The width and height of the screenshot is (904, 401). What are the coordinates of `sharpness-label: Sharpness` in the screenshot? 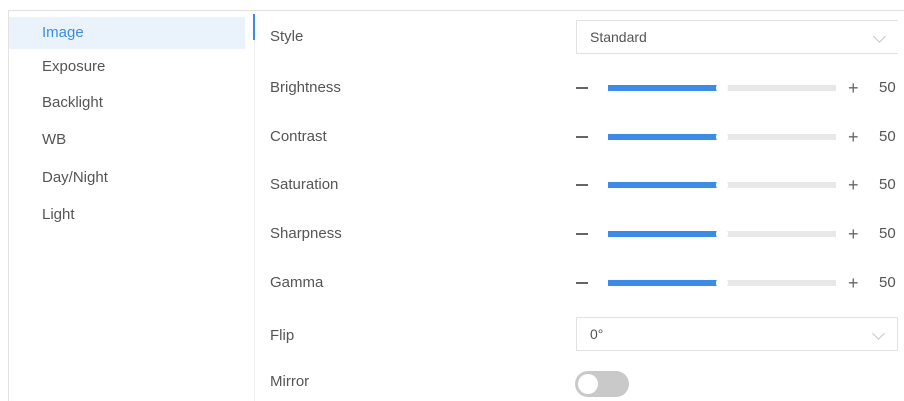 It's located at (306, 233).